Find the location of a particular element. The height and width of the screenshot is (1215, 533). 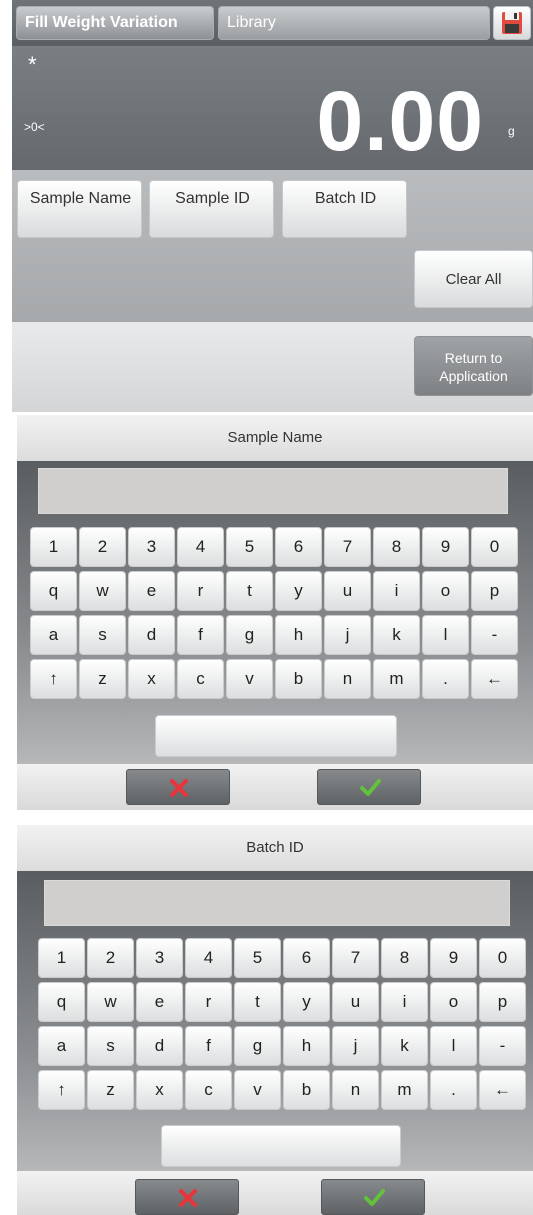

library-tab: Library is located at coordinates (354, 23).